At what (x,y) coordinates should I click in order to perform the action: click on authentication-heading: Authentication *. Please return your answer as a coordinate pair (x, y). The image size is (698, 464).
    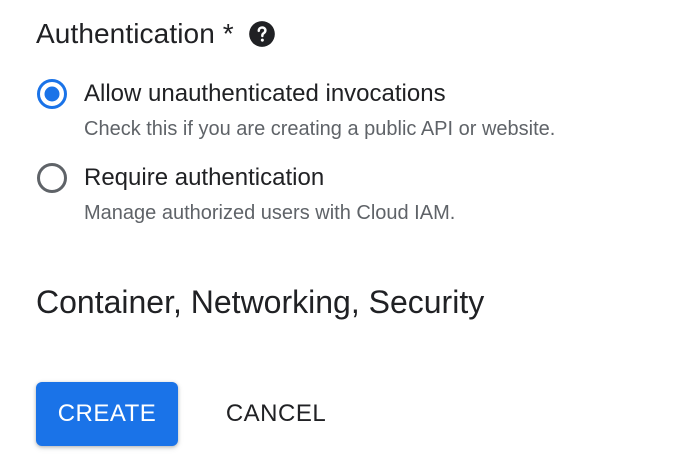
    Looking at the image, I should click on (156, 34).